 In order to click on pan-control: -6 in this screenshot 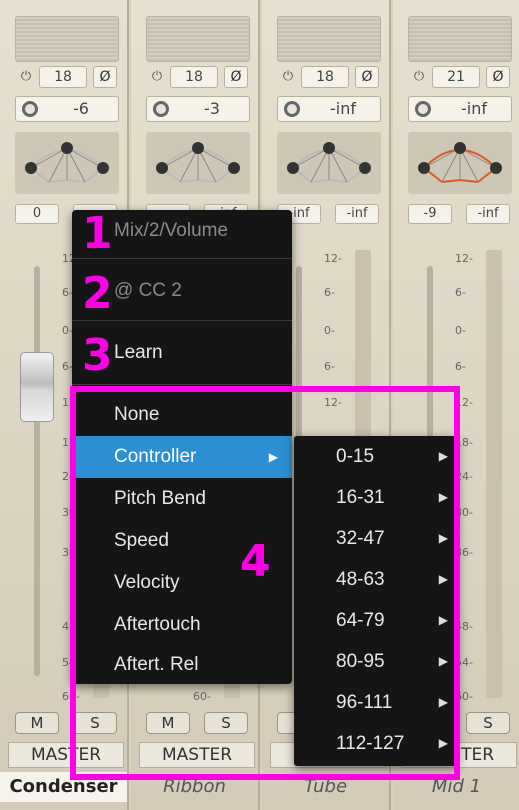, I will do `click(67, 109)`.